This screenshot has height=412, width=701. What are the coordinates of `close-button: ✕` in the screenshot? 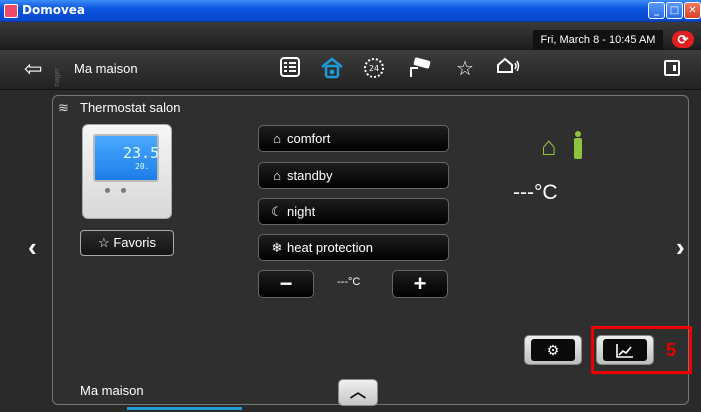 It's located at (692, 10).